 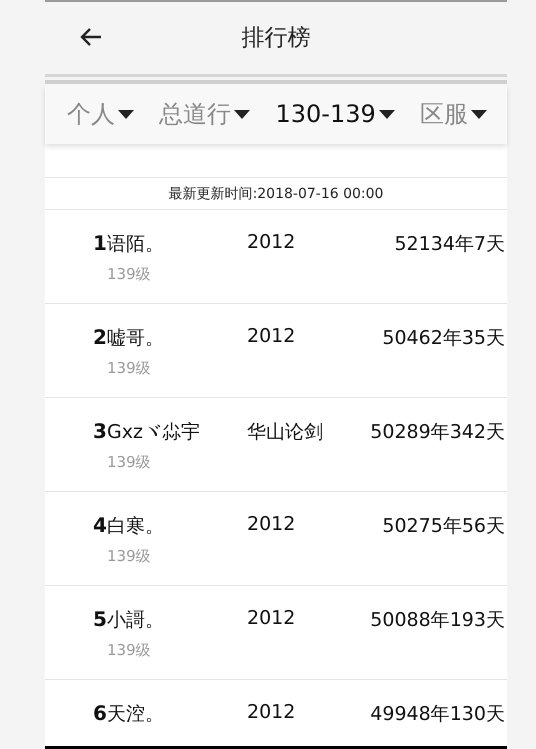 I want to click on score-value: 50275年56天, so click(x=443, y=526).